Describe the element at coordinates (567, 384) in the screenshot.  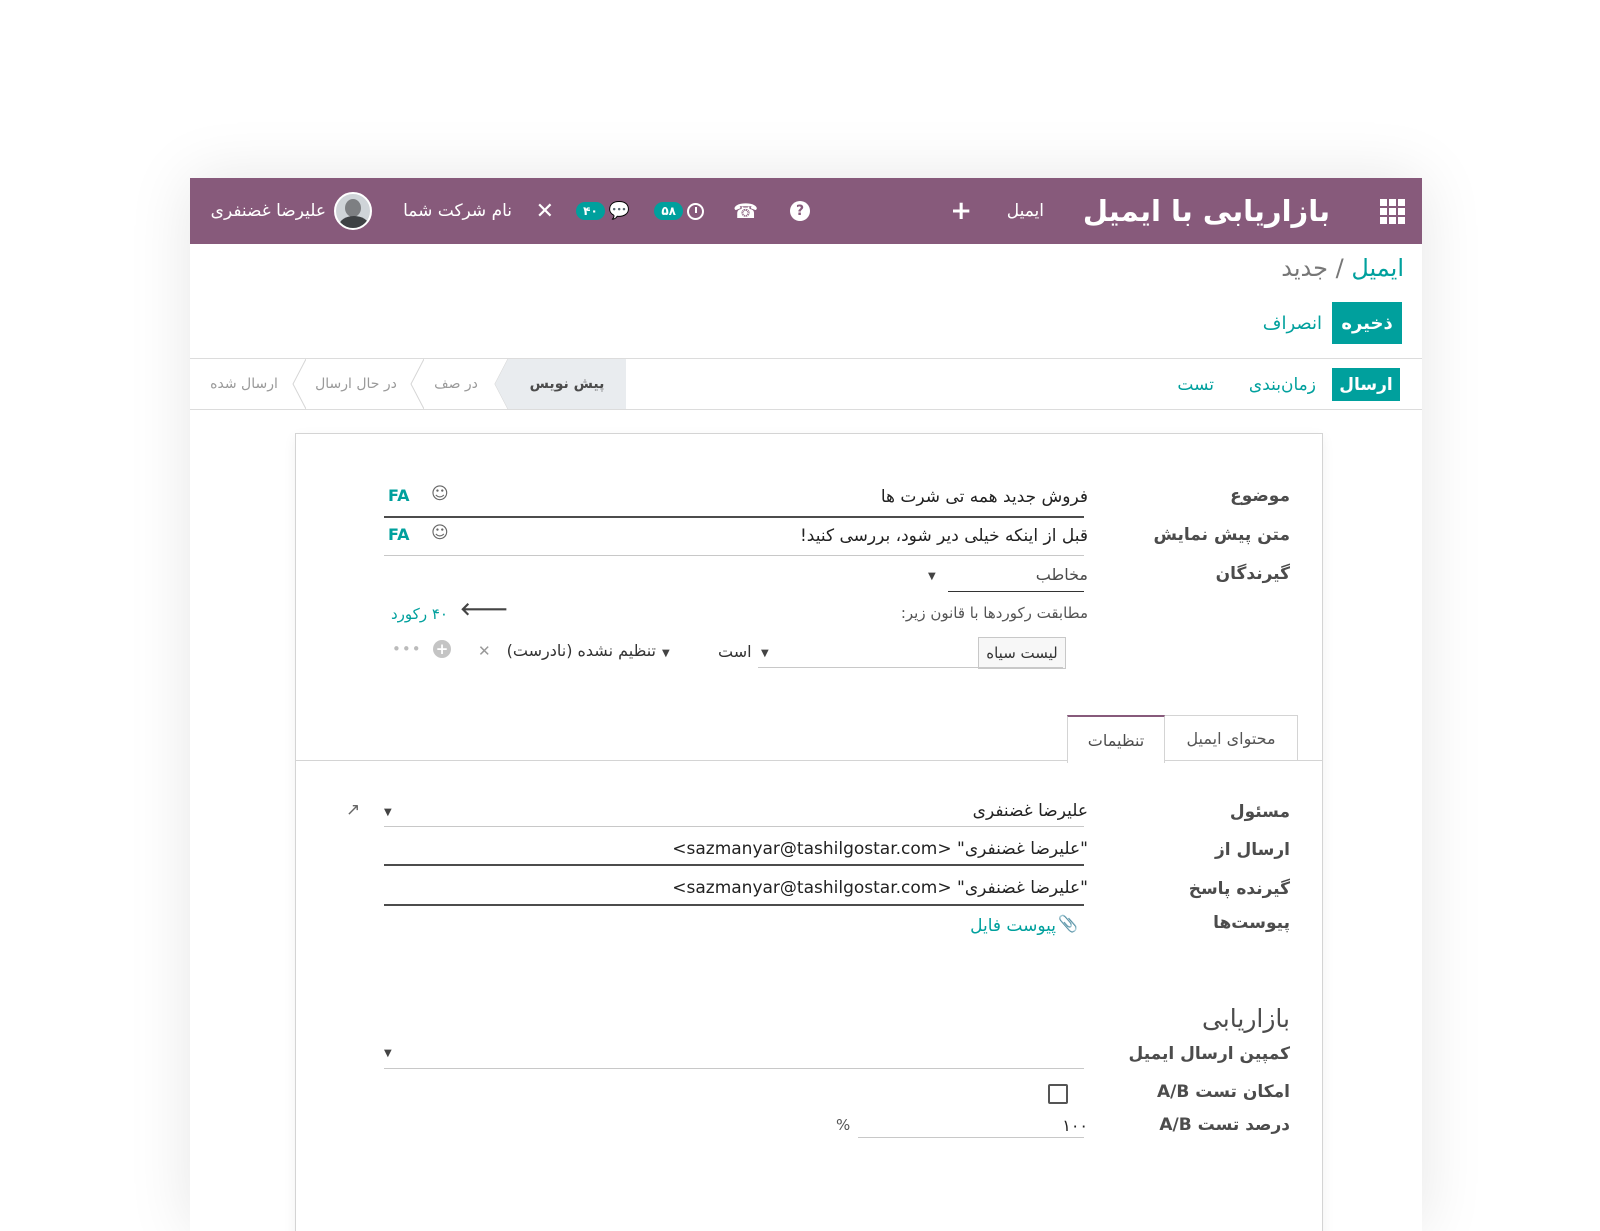
I see `stage-draft: پیش نویس` at that location.